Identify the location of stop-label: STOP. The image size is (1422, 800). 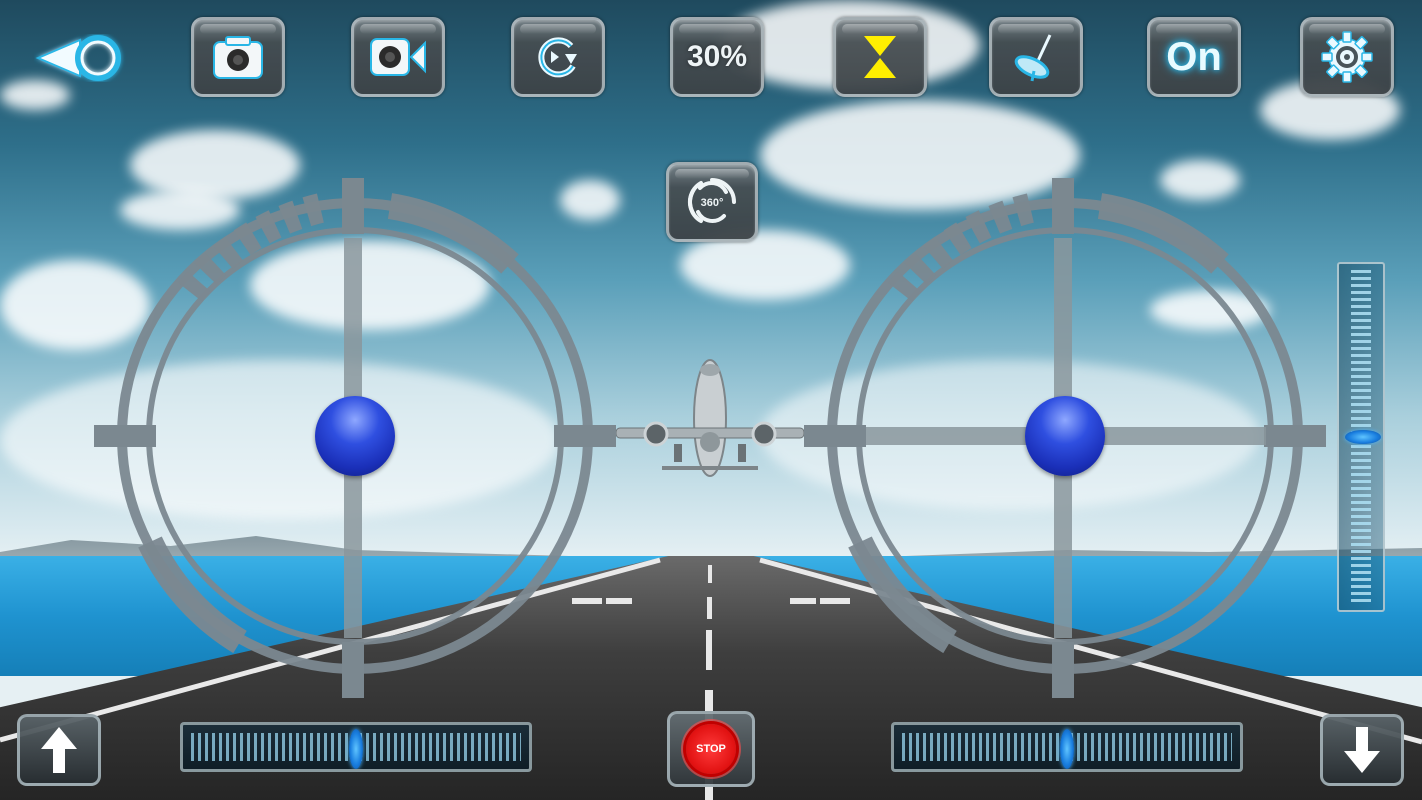
(711, 749).